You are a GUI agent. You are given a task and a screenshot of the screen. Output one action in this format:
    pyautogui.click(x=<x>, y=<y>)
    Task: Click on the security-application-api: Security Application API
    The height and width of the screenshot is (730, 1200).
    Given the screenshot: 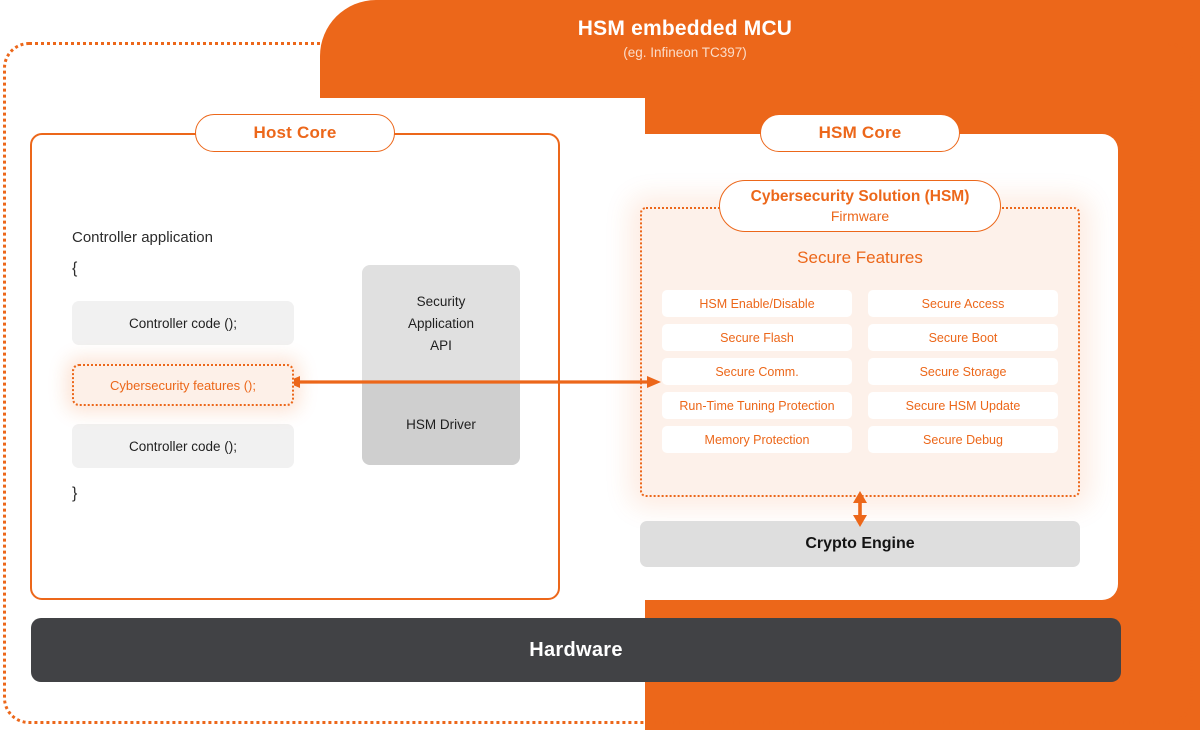 What is the action you would take?
    pyautogui.click(x=441, y=324)
    